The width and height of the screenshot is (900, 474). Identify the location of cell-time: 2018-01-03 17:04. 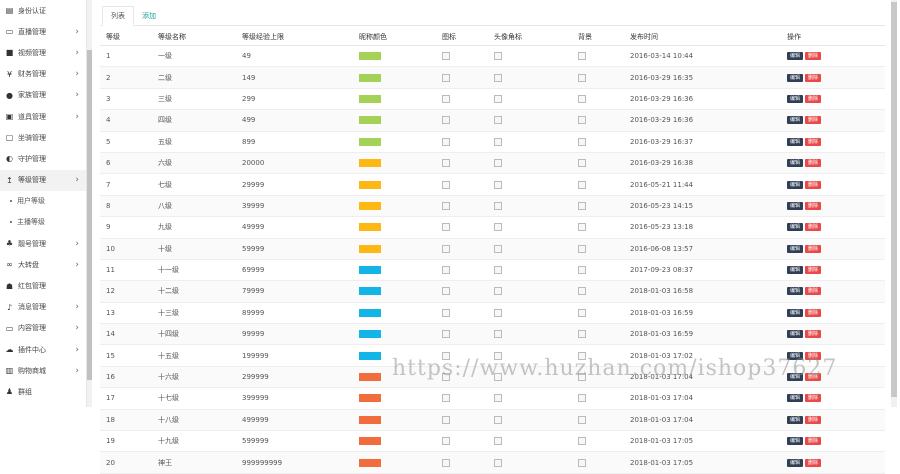
(702, 420).